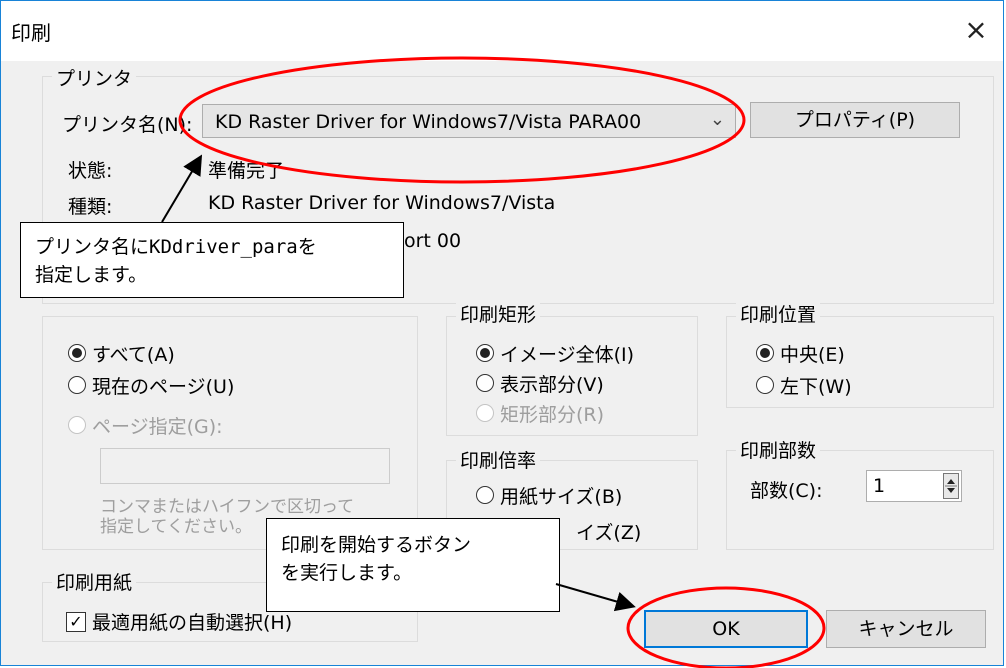  I want to click on radio-rect-area, so click(485, 413).